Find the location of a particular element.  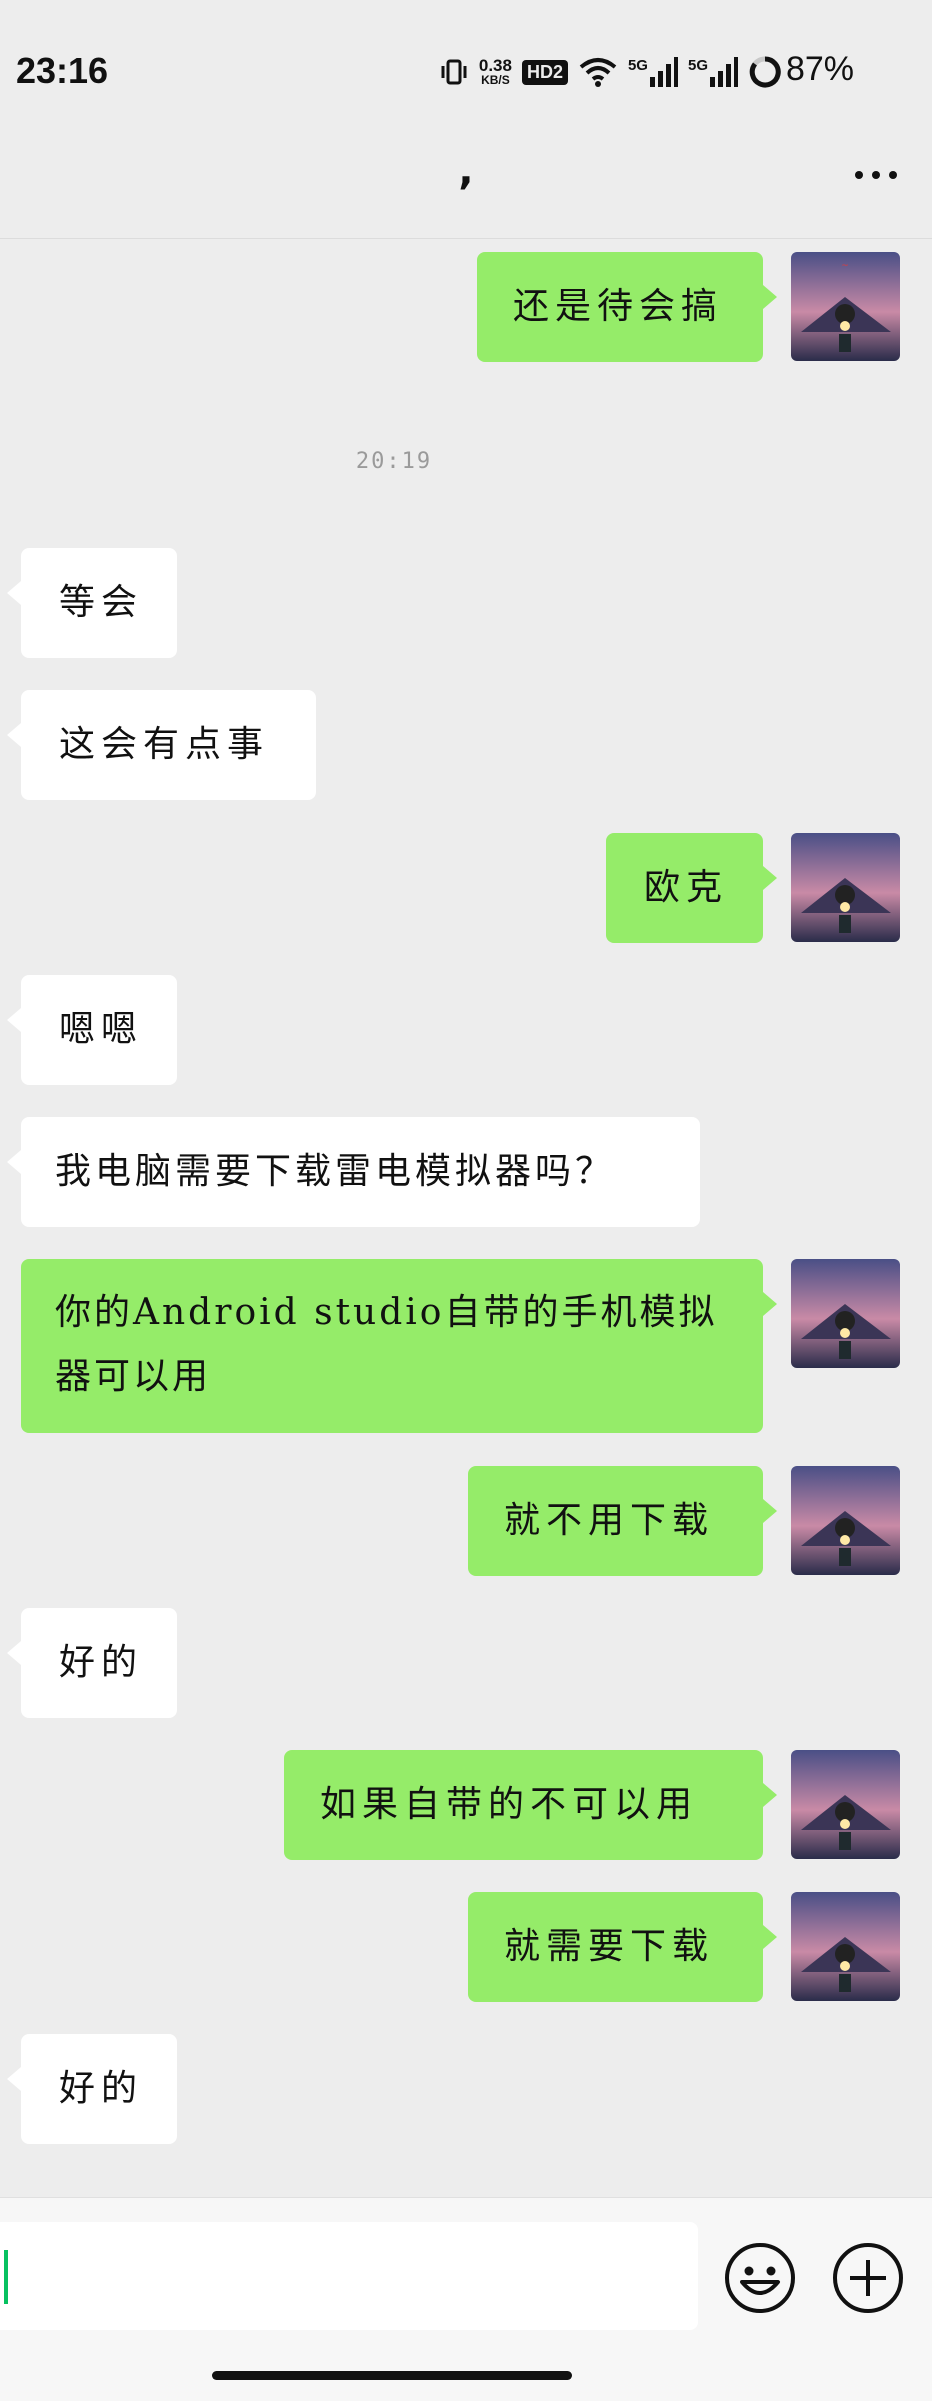

status-bar: 23:16 0.38 KB/S HD2 5G 5G 87% is located at coordinates (466, 60).